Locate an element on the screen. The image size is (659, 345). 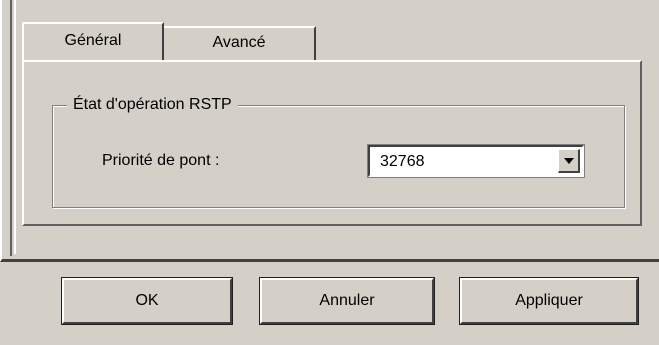
ok-button: OK is located at coordinates (147, 301).